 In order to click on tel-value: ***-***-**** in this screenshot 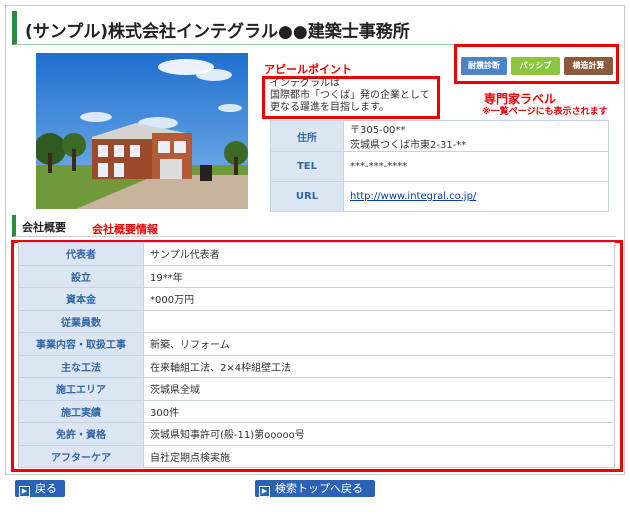, I will do `click(476, 166)`.